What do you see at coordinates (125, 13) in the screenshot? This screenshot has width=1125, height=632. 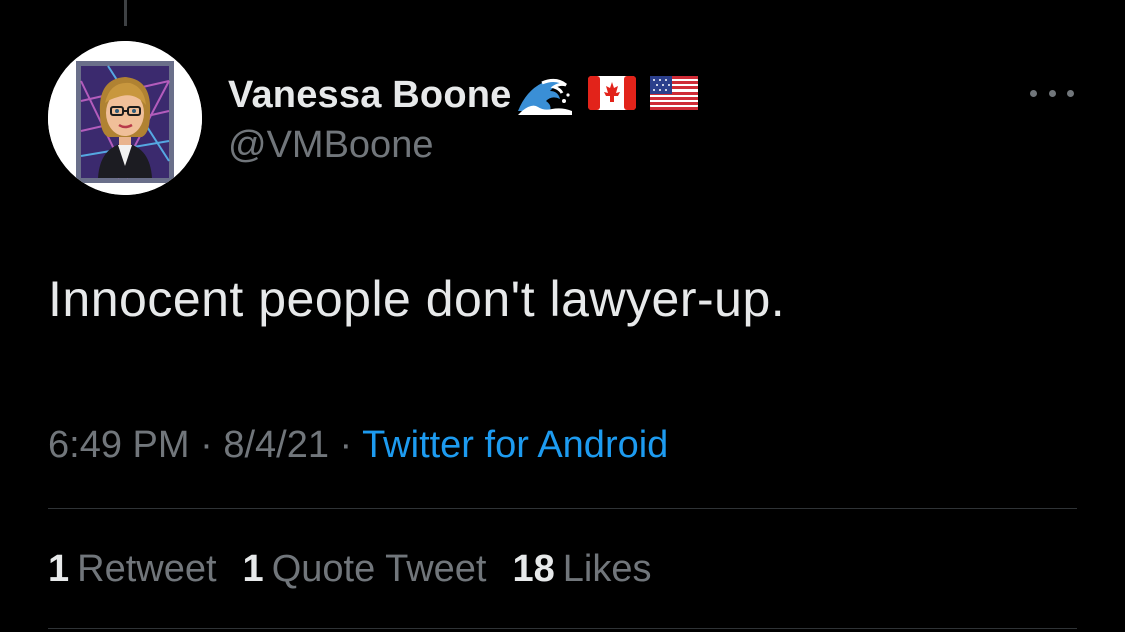 I see `thread-connector-line` at bounding box center [125, 13].